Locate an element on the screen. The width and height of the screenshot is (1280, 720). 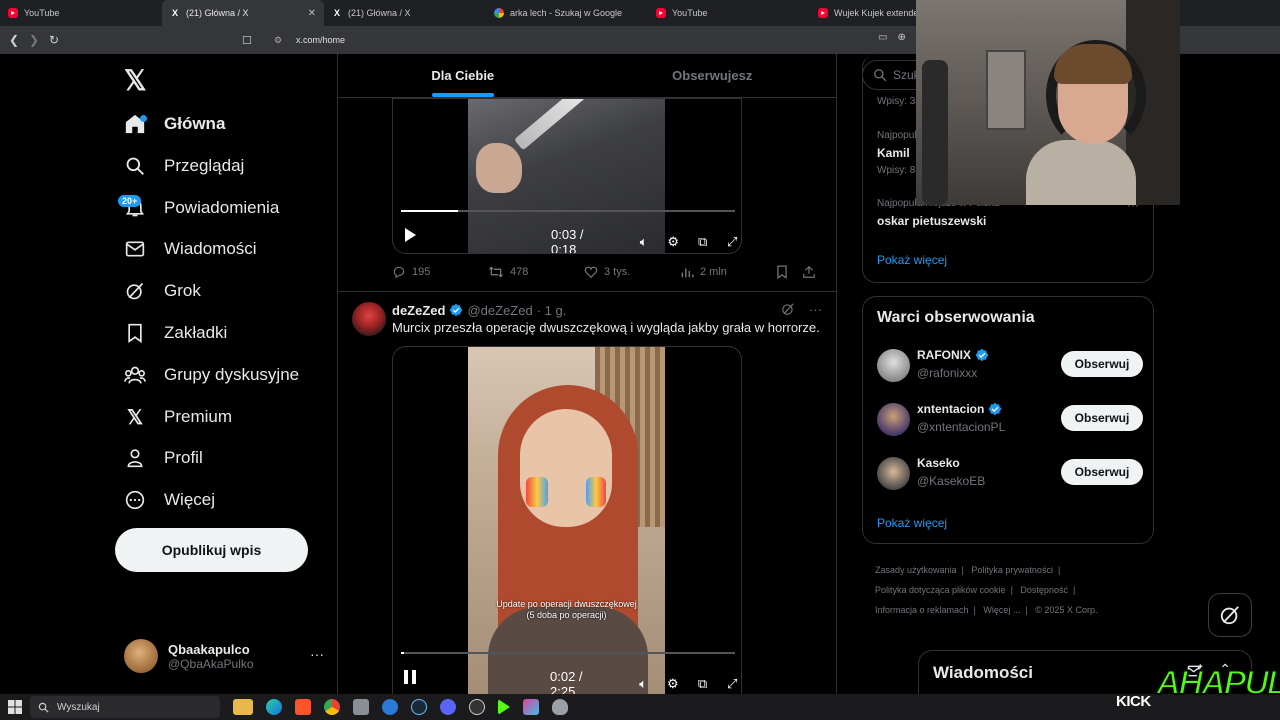
bell-icon: 20+ is located at coordinates (132, 207).